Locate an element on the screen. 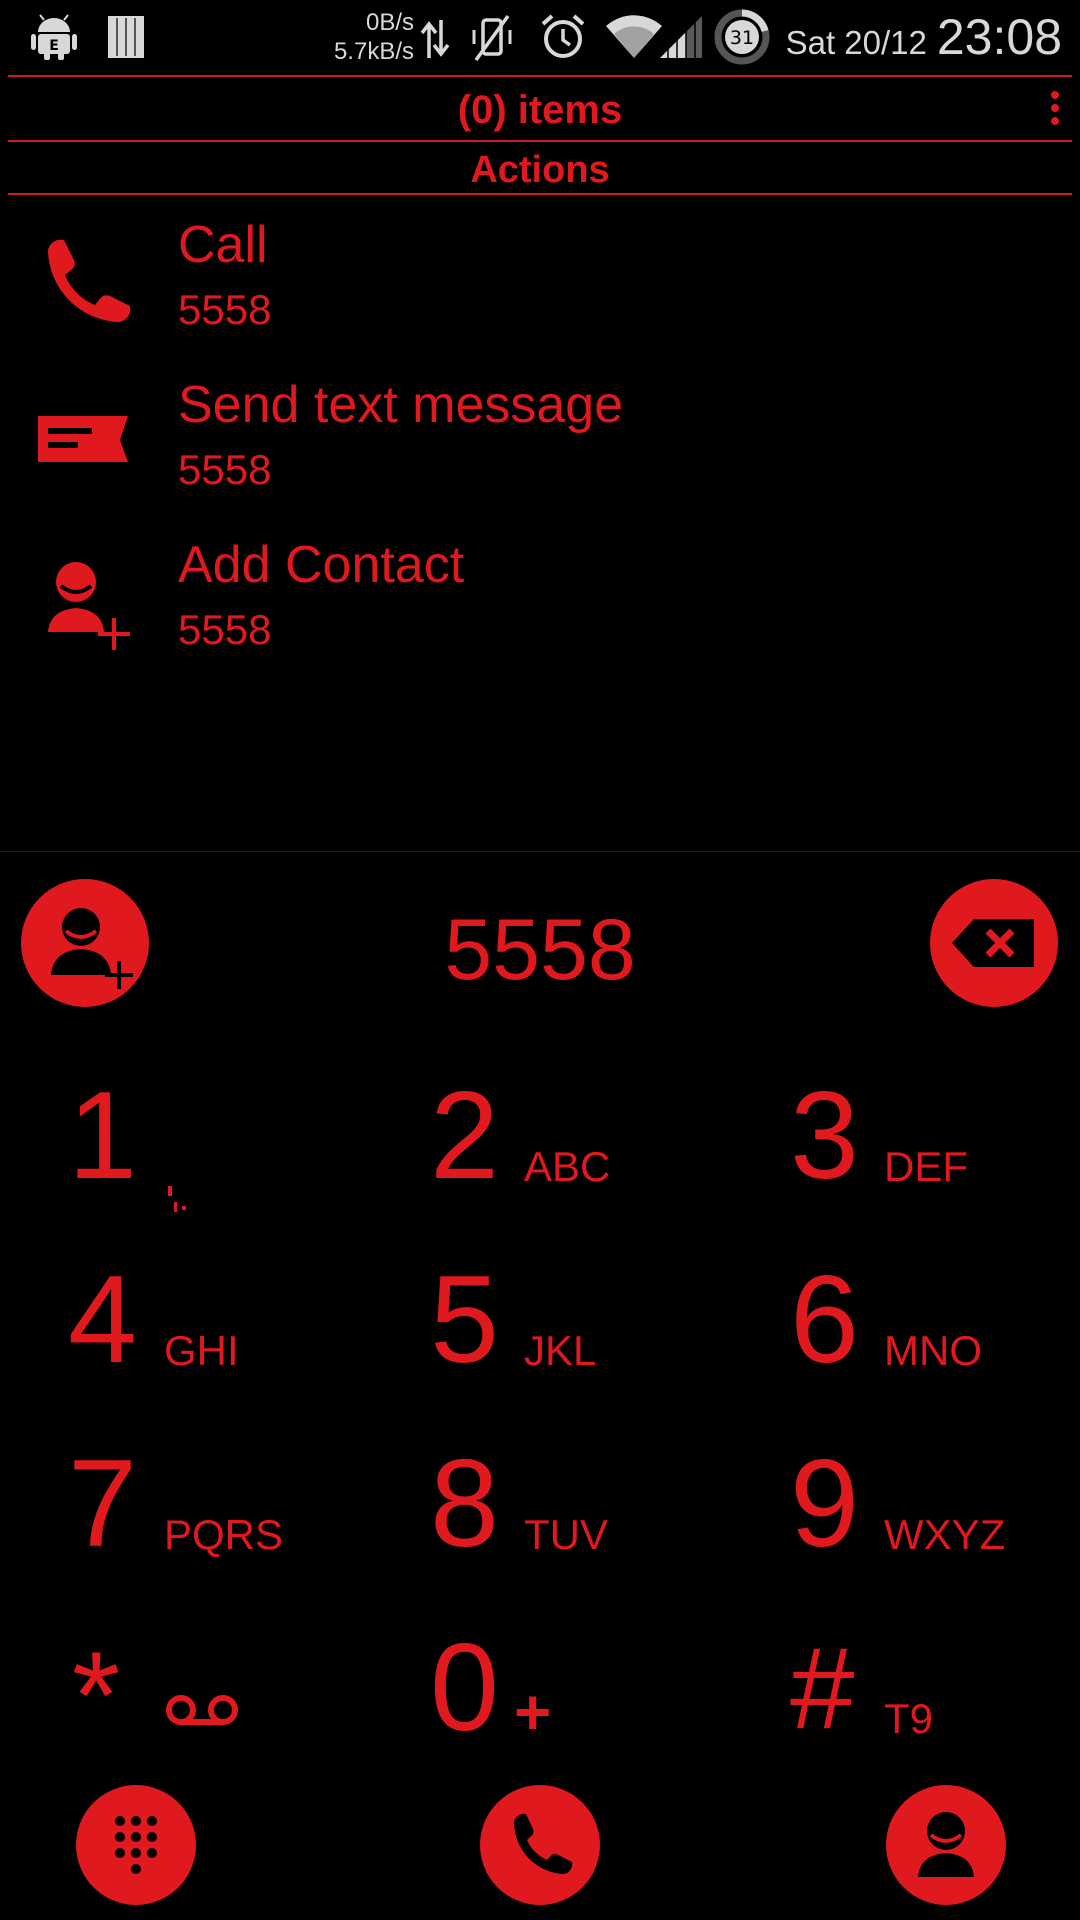 This screenshot has width=1080, height=1920. network-speed: 0B/s 5.7kB/s is located at coordinates (366, 37).